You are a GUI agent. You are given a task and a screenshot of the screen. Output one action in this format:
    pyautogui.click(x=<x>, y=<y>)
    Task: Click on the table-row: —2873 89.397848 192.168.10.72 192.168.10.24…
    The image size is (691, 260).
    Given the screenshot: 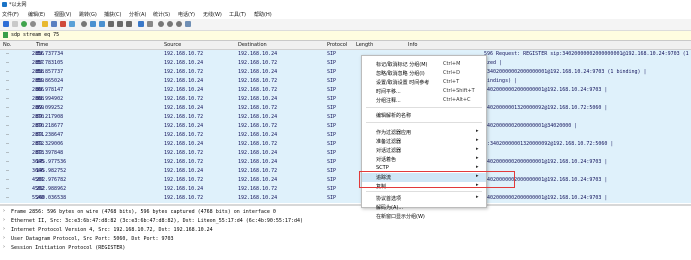 What is the action you would take?
    pyautogui.click(x=345, y=153)
    